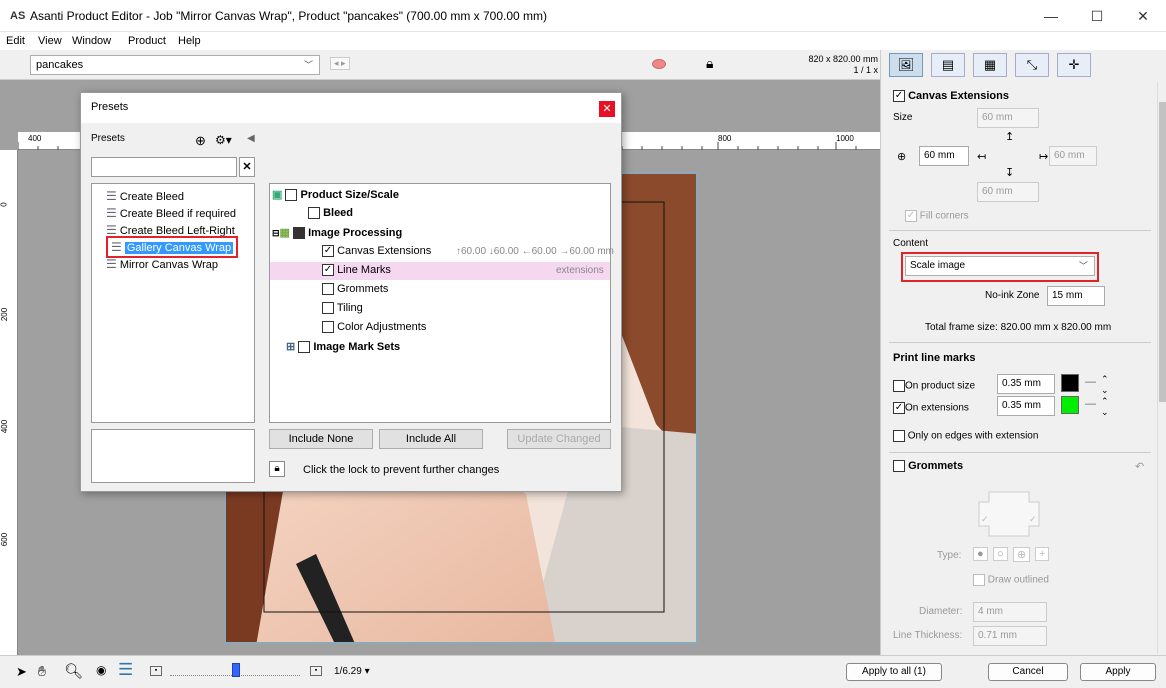 This screenshot has width=1166, height=688. Describe the element at coordinates (948, 65) in the screenshot. I see `tab-layout-icon: ▤` at that location.